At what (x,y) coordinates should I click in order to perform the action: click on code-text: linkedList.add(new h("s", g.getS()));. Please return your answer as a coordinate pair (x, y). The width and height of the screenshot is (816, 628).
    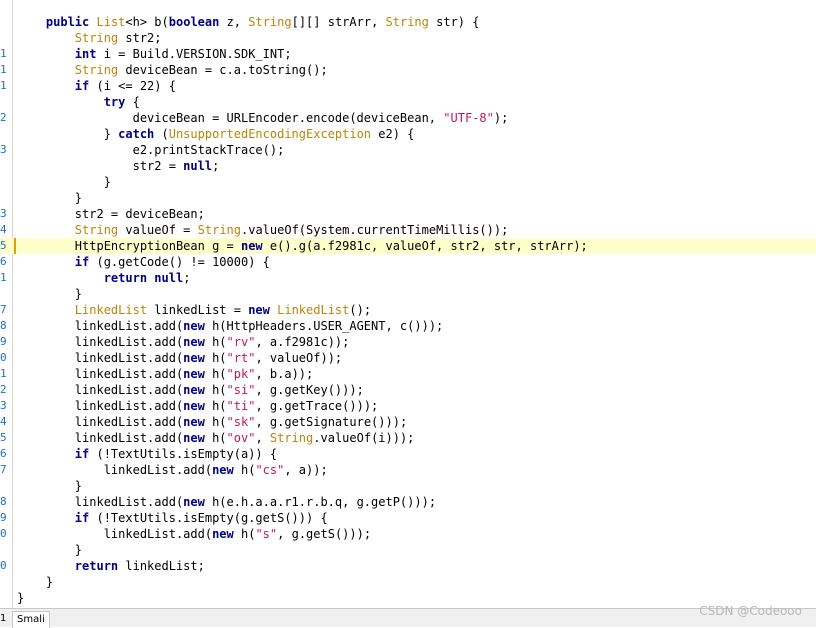
    Looking at the image, I should click on (194, 534).